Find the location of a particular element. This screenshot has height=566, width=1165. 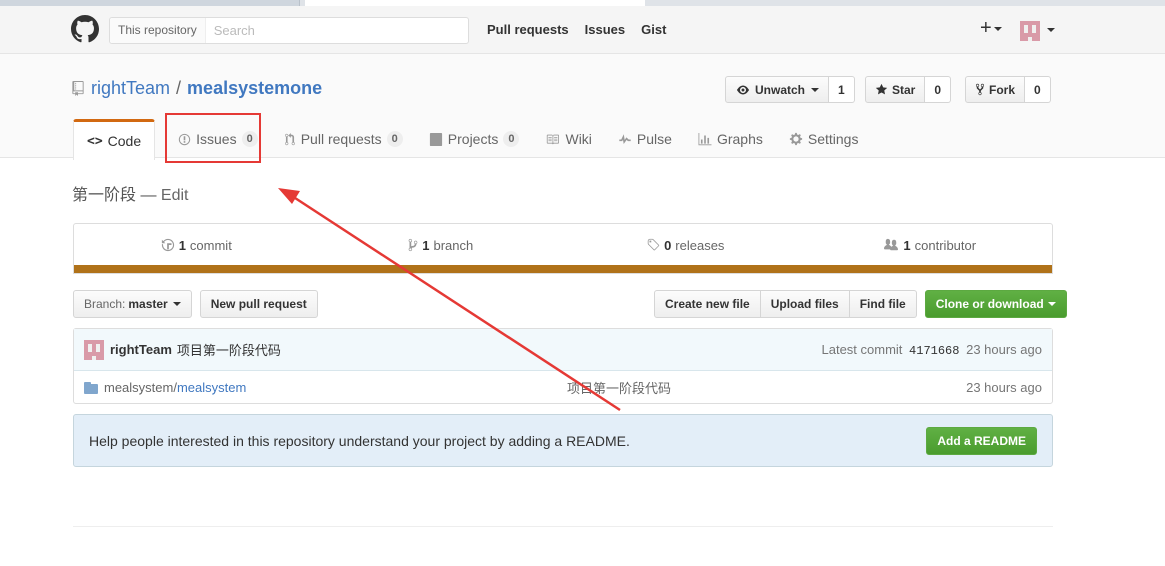

book-icon is located at coordinates (553, 139).